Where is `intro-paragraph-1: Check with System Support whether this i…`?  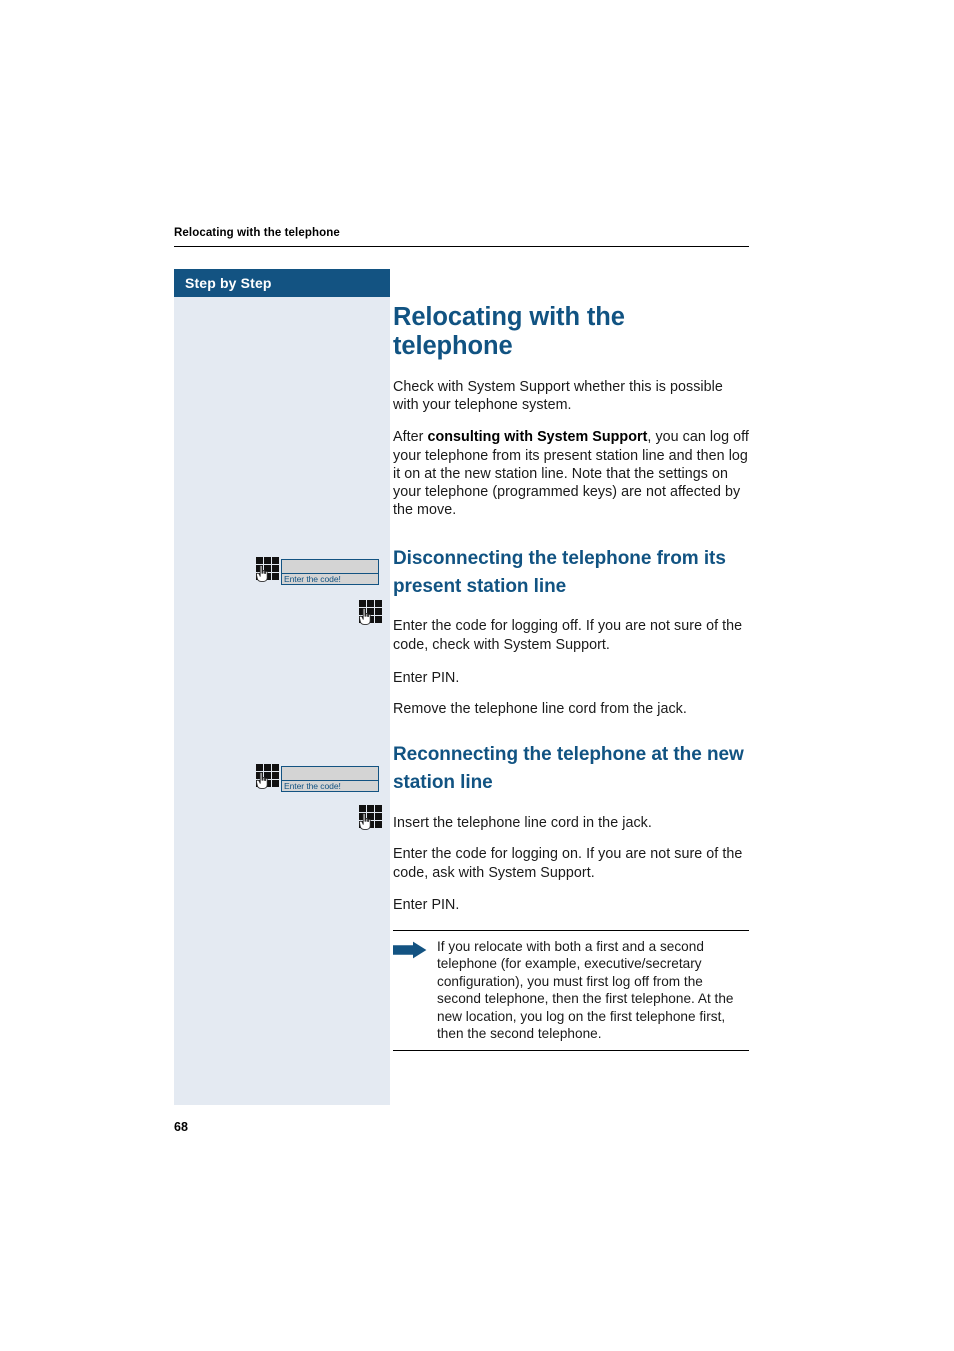 intro-paragraph-1: Check with System Support whether this i… is located at coordinates (558, 396).